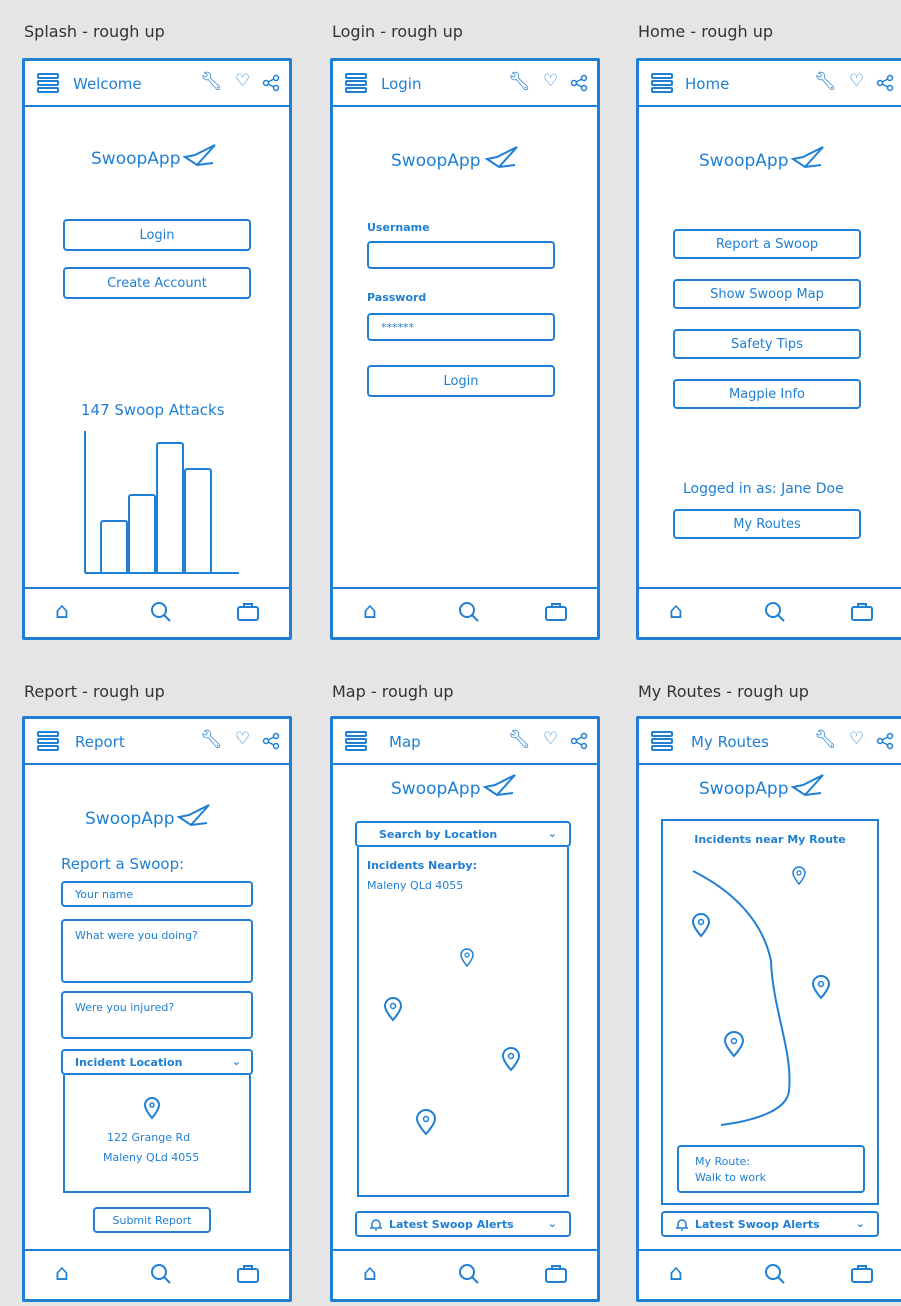 This screenshot has height=1306, width=901. I want to click on username-field, so click(461, 255).